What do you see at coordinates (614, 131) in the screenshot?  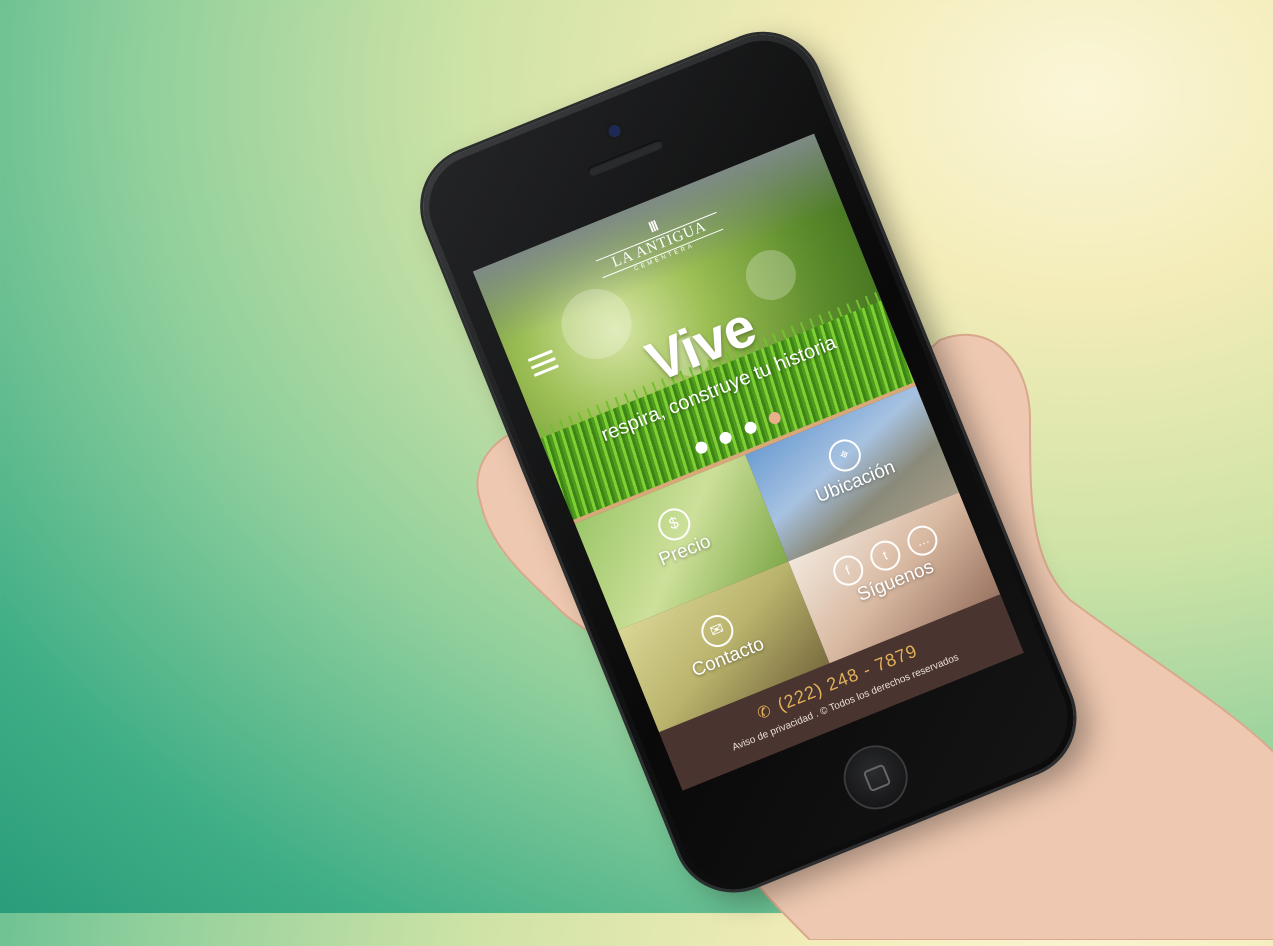 I see `front-camera-icon` at bounding box center [614, 131].